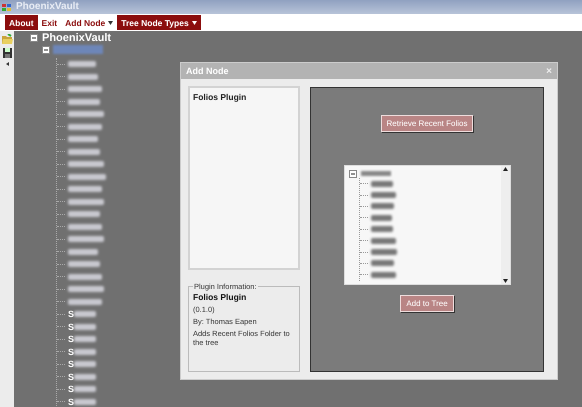 This screenshot has width=582, height=407. I want to click on add-button: Add to Tree, so click(427, 303).